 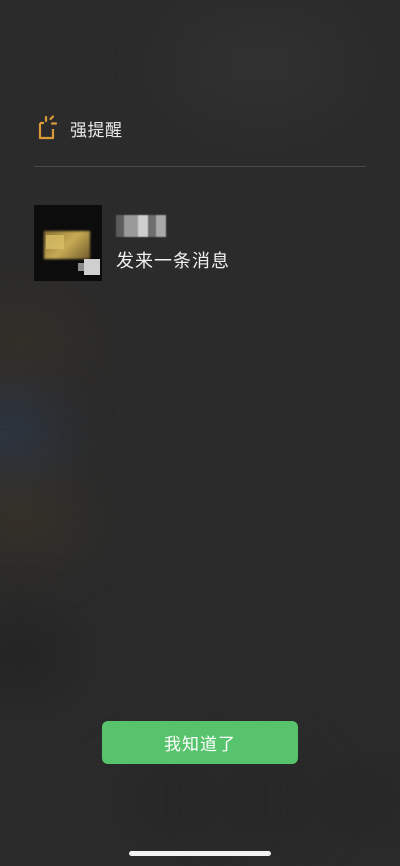 I want to click on message-body: 发来一条消息, so click(x=173, y=261).